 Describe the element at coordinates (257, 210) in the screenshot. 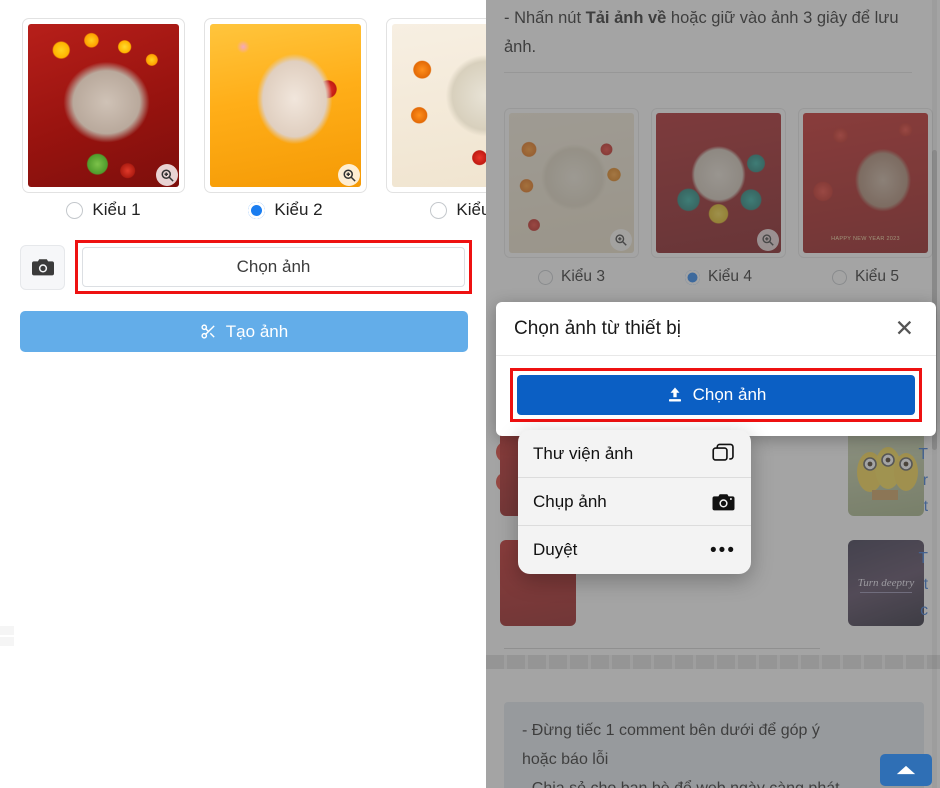

I see `radio-icon-selected` at that location.